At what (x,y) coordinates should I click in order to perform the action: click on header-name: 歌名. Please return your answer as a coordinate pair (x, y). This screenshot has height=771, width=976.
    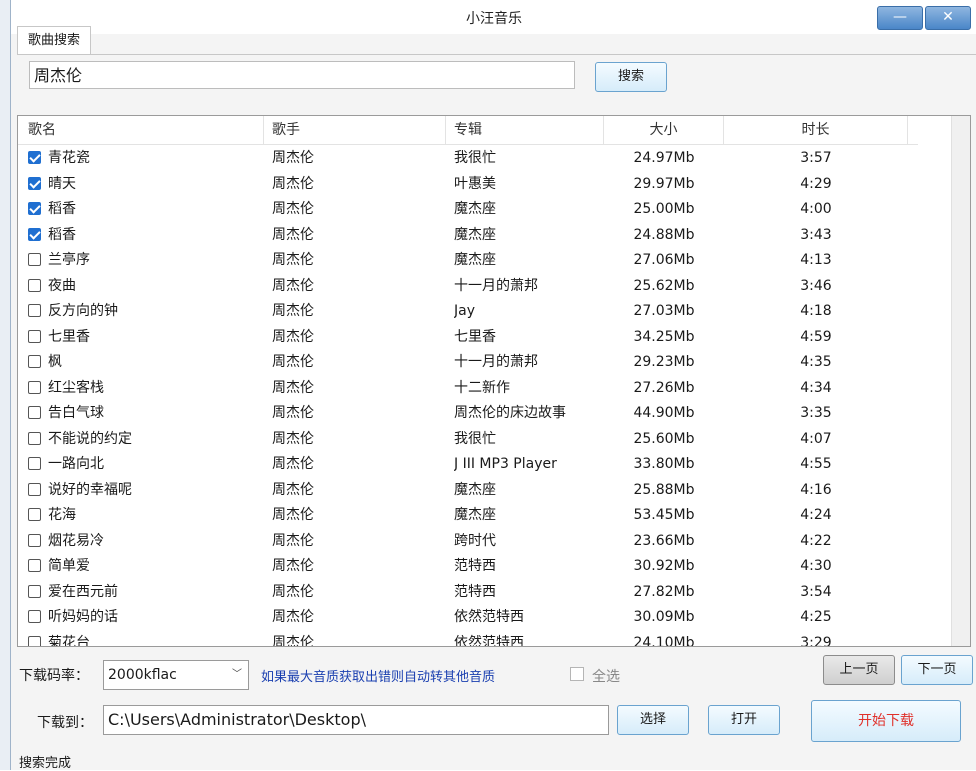
    Looking at the image, I should click on (141, 130).